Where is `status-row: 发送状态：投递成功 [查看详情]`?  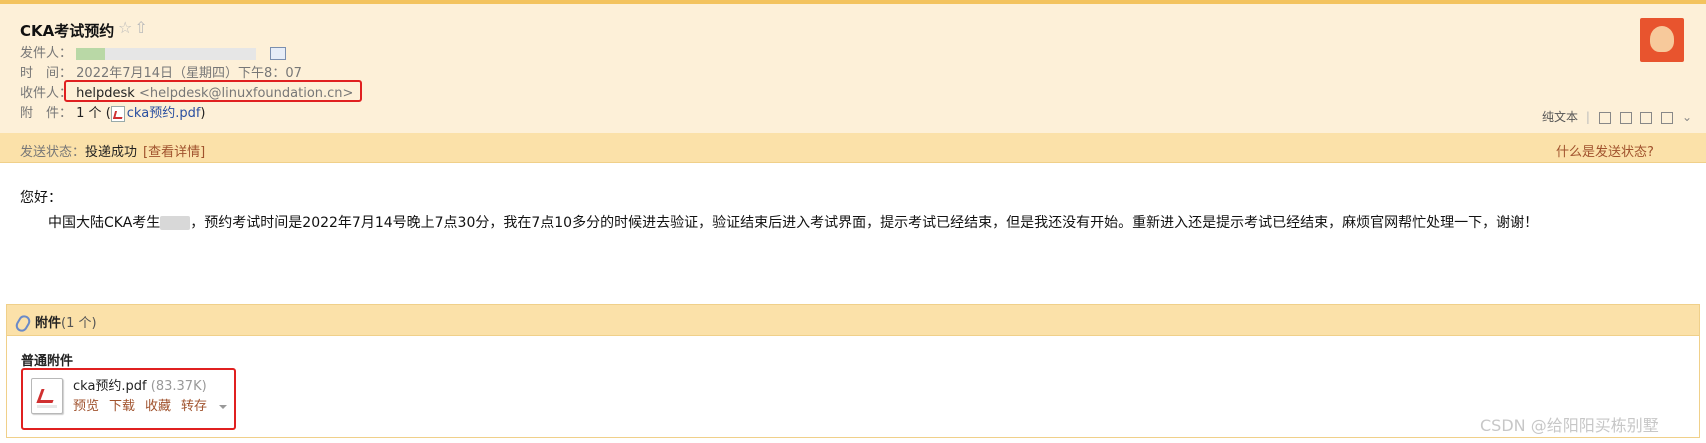
status-row: 发送状态：投递成功 [查看详情] is located at coordinates (112, 150).